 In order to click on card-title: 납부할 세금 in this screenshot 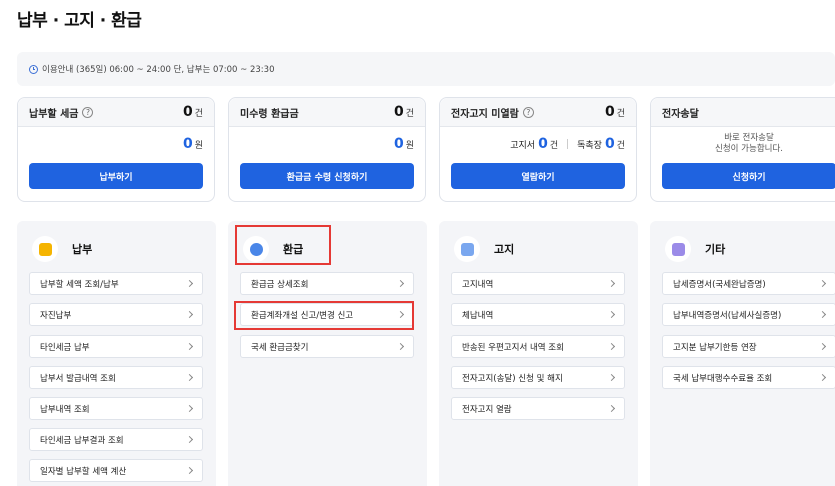, I will do `click(54, 114)`.